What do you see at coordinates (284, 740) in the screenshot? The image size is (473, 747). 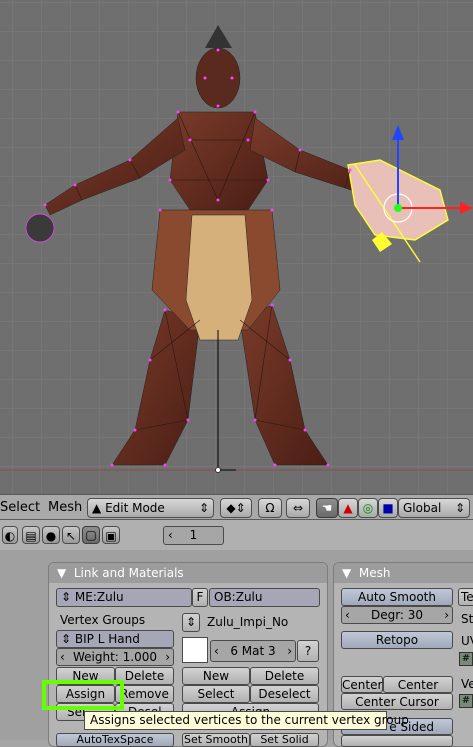 I see `set-solid-button: Set Solid` at bounding box center [284, 740].